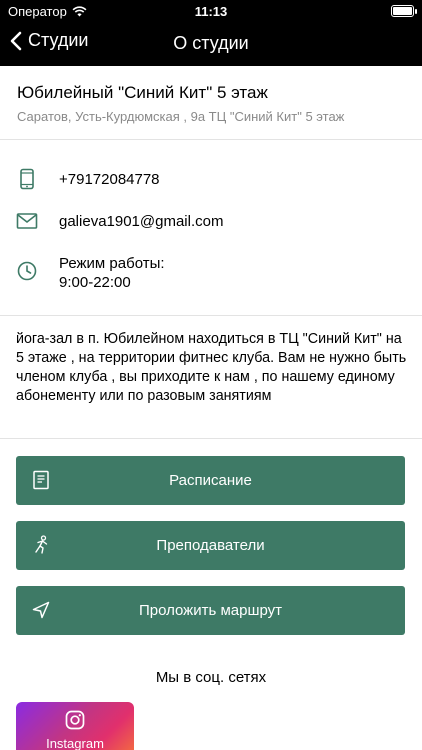 The height and width of the screenshot is (750, 422). Describe the element at coordinates (27, 221) in the screenshot. I see `mail-icon` at that location.